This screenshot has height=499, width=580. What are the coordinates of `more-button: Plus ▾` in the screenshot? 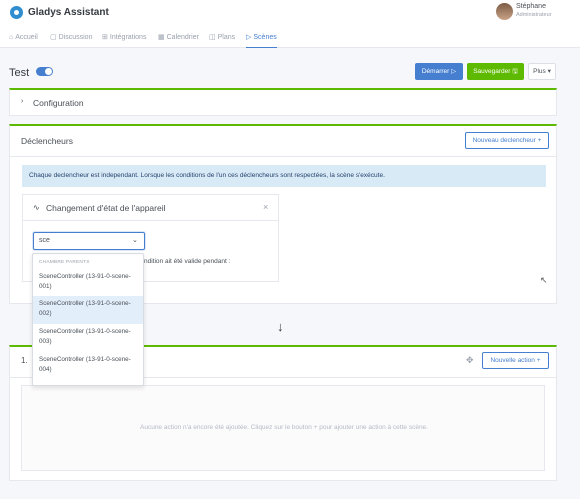 It's located at (542, 71).